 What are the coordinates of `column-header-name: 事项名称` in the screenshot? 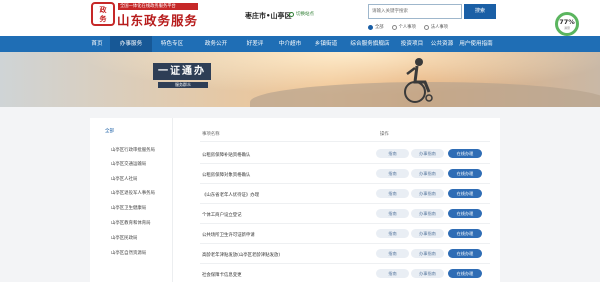 It's located at (211, 134).